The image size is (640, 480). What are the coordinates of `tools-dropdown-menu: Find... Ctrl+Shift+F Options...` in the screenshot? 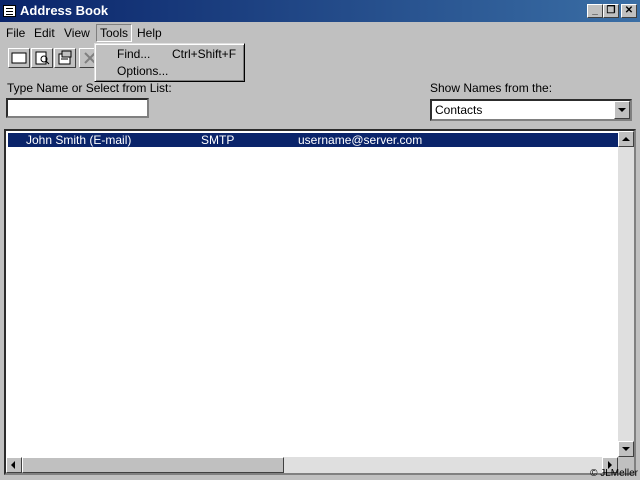 It's located at (169, 62).